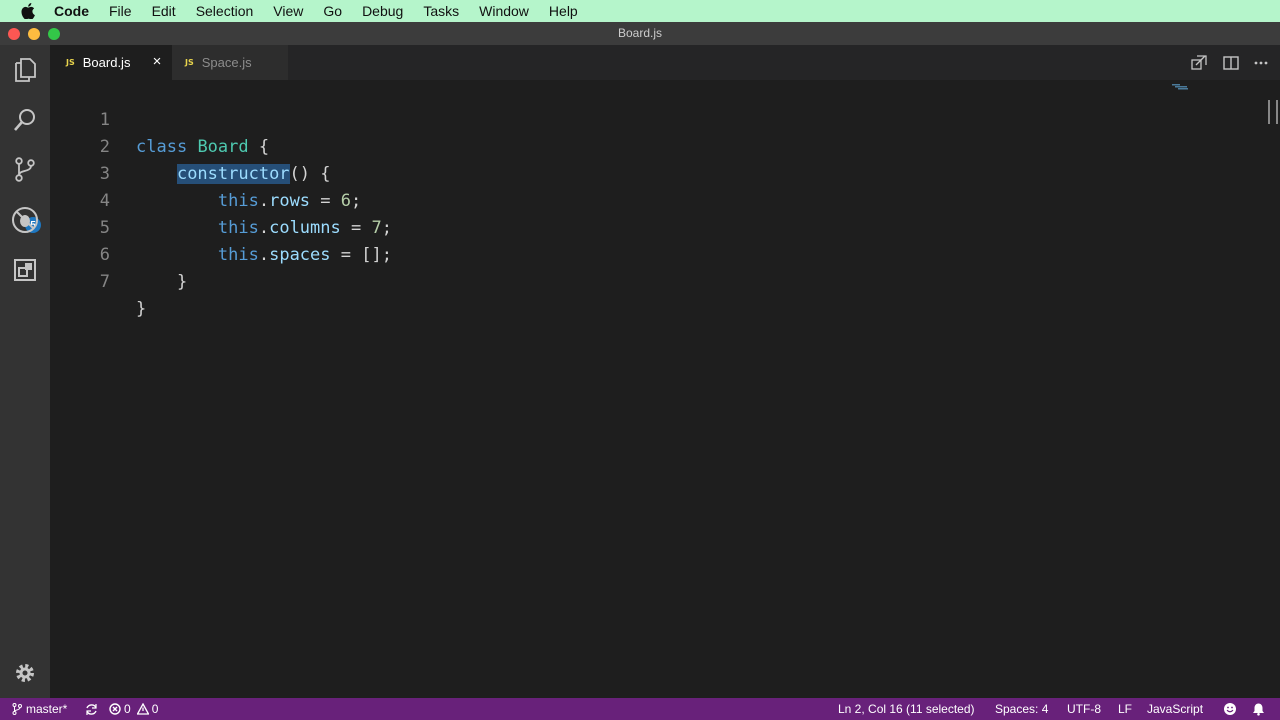  I want to click on close-icon: ×, so click(157, 62).